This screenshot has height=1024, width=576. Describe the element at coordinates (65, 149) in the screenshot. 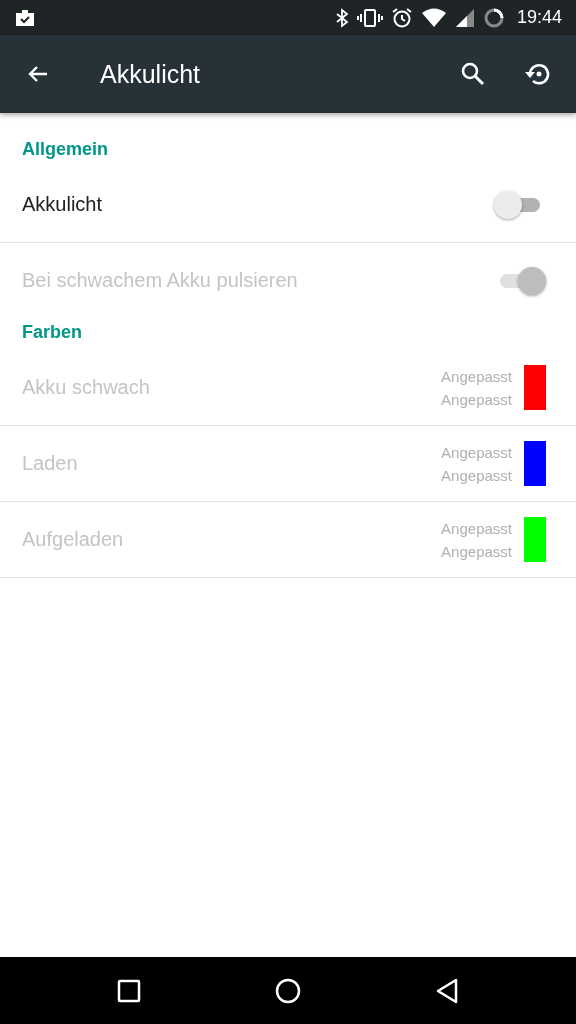

I see `section-header: Allgemein` at that location.